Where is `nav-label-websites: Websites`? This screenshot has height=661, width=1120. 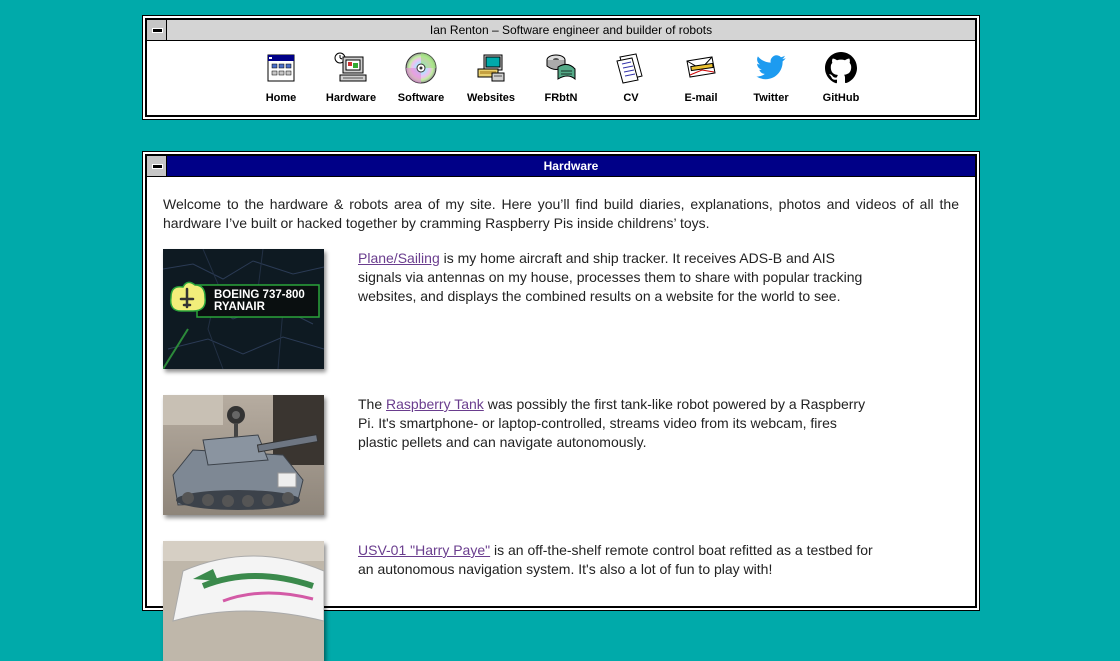 nav-label-websites: Websites is located at coordinates (491, 98).